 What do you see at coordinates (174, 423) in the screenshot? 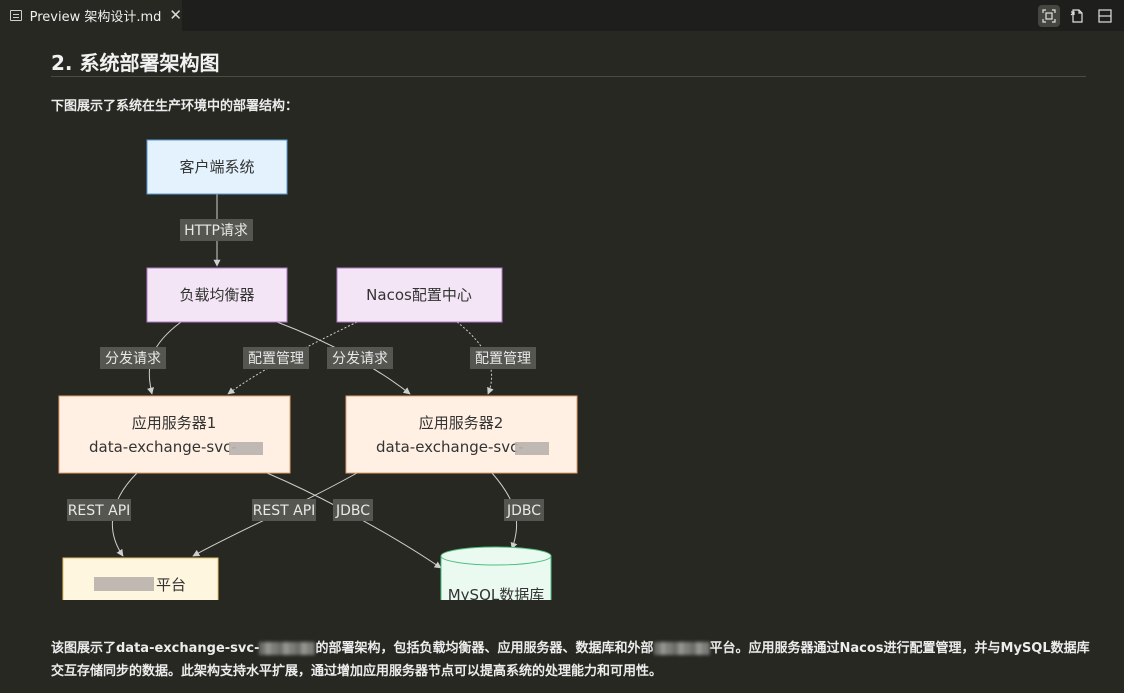
I see `node-app1-title: 应用服务器1` at bounding box center [174, 423].